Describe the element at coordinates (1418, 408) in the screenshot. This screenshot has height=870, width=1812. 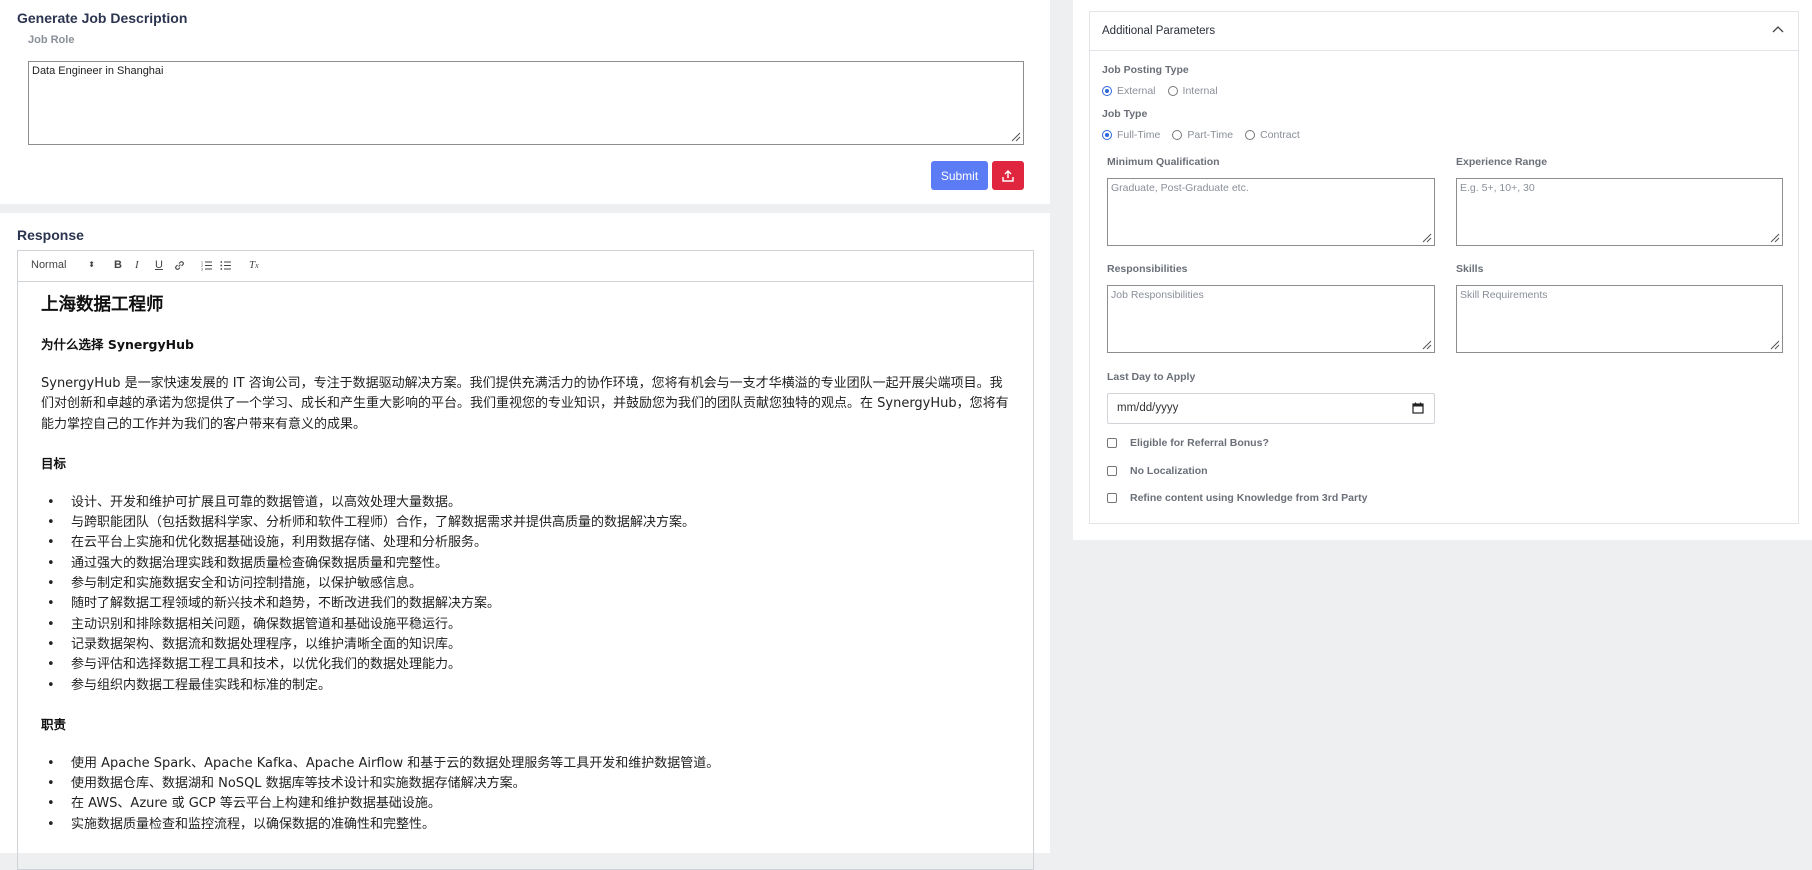
I see `calendar-icon` at that location.